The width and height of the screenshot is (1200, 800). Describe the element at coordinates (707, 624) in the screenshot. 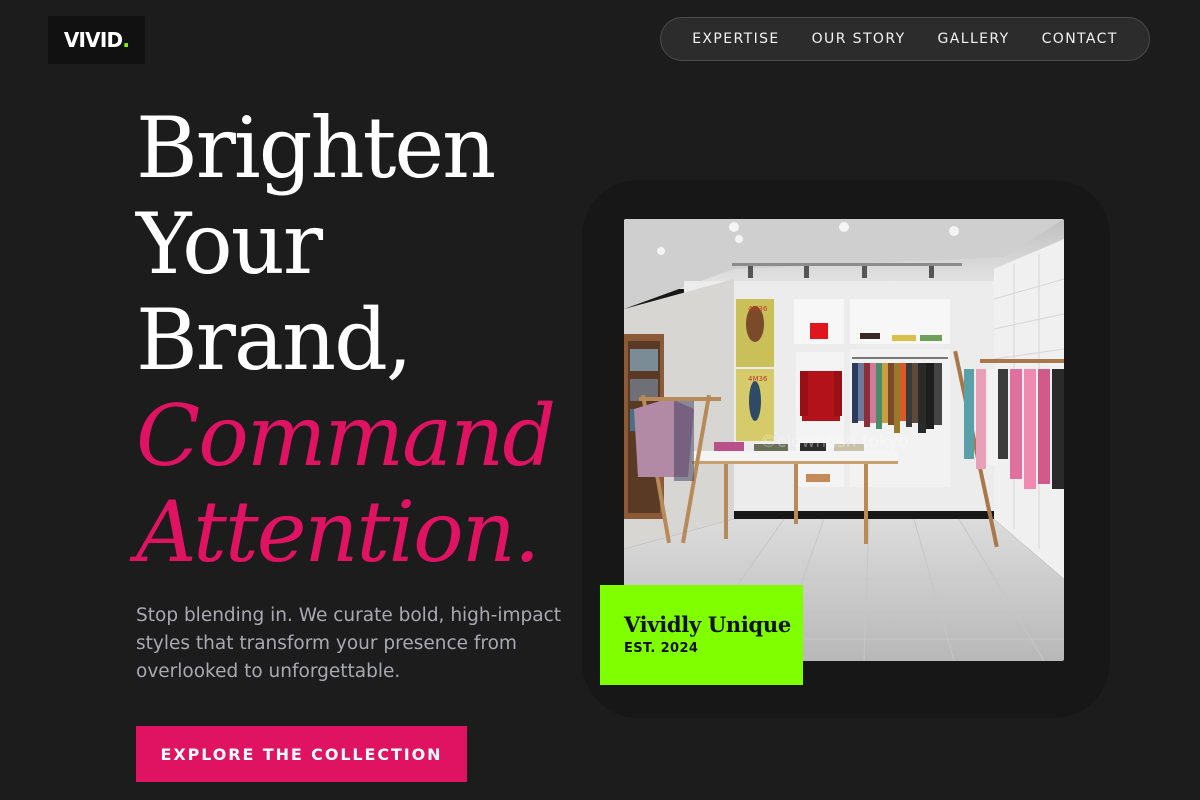

I see `badge-title: Vividly Unique` at that location.